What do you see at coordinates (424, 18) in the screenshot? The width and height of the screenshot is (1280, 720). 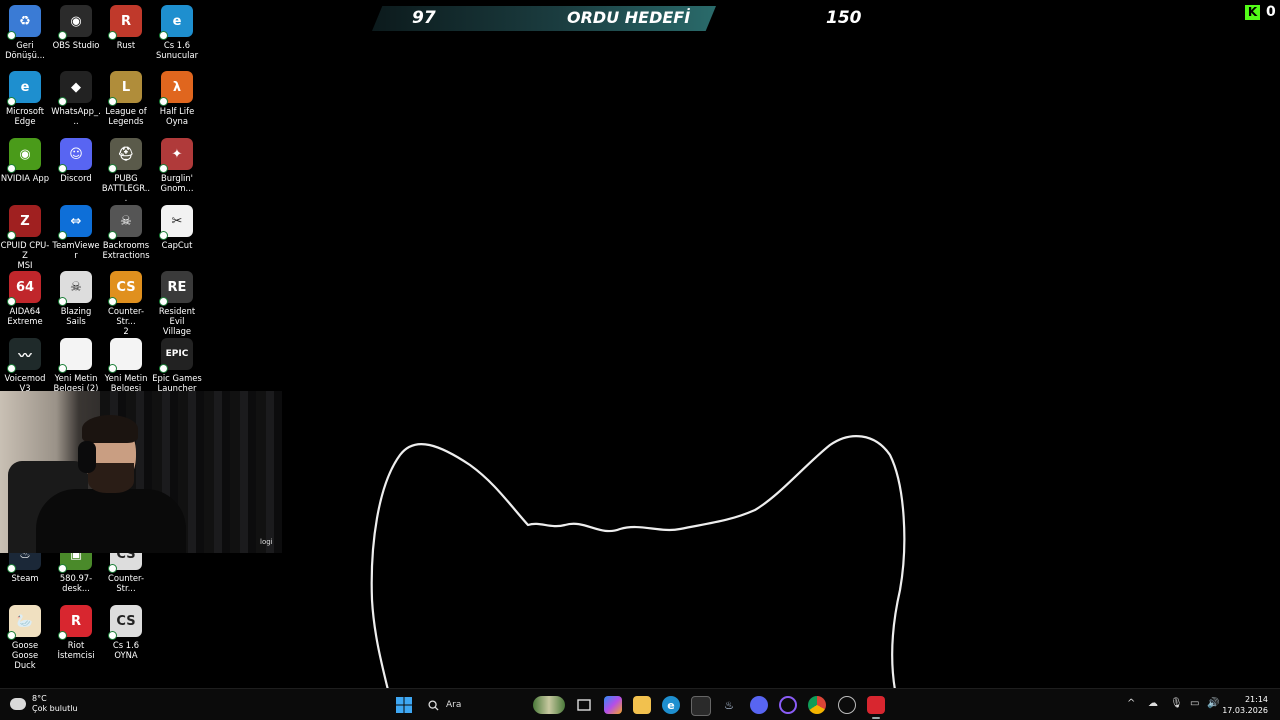 I see `goal-current-value: 97` at bounding box center [424, 18].